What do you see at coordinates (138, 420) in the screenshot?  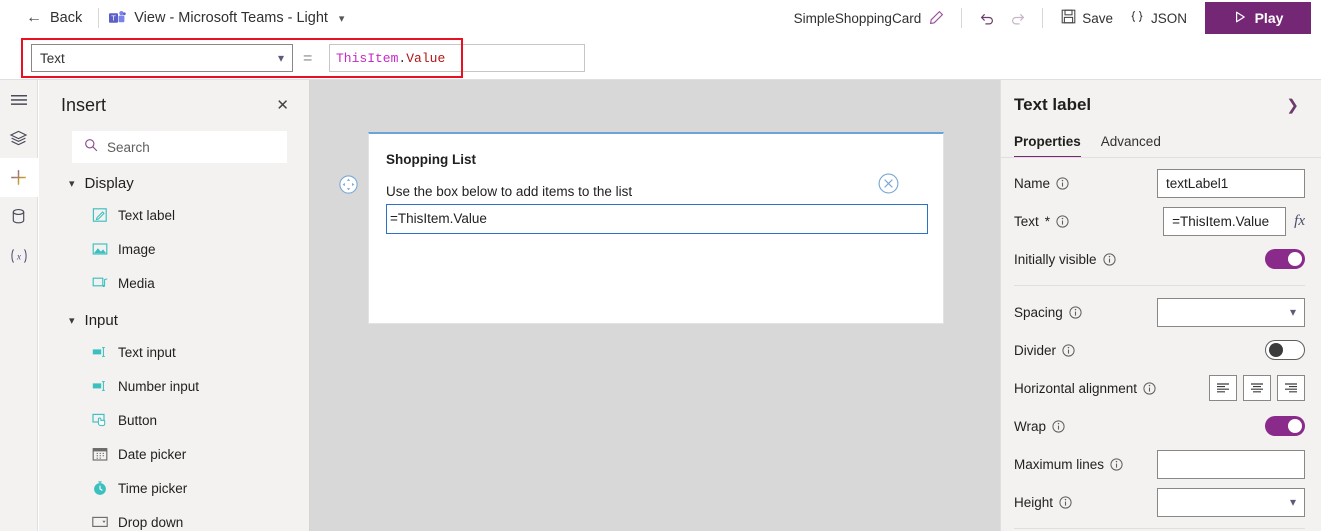 I see `insert-item-label: Button` at bounding box center [138, 420].